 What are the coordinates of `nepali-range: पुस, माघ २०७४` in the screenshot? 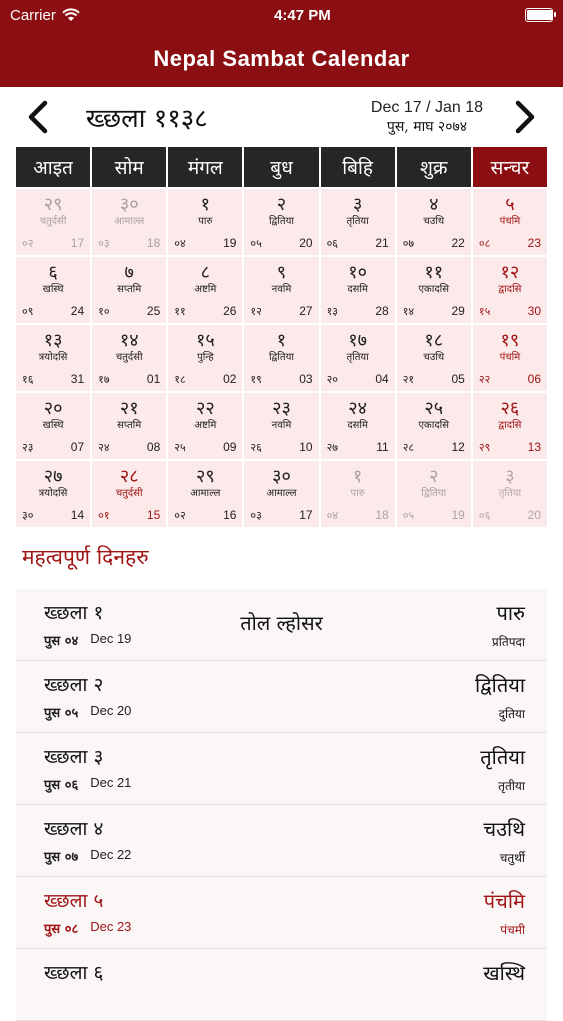 It's located at (427, 126).